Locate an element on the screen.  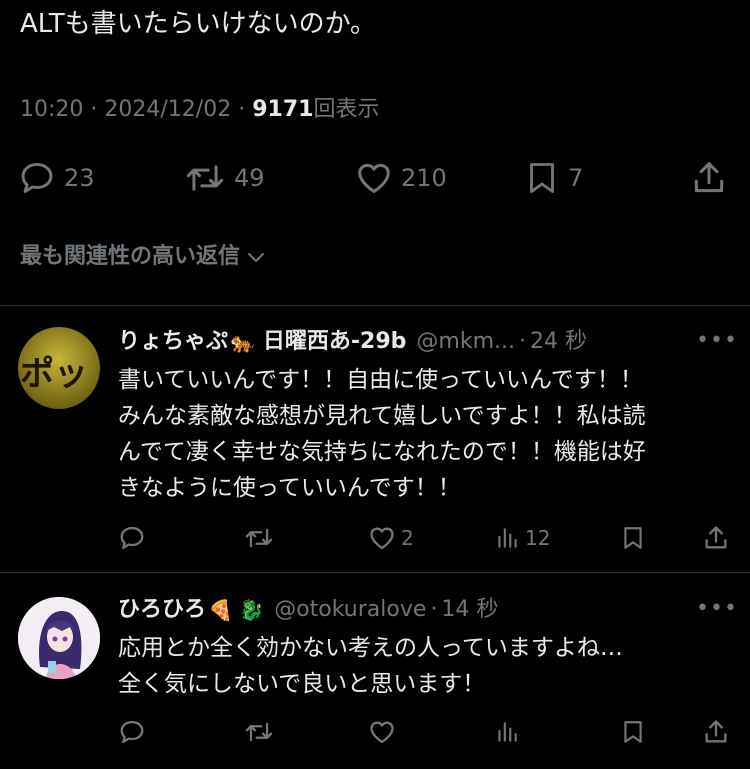
bookmark-button: 7 is located at coordinates (553, 178).